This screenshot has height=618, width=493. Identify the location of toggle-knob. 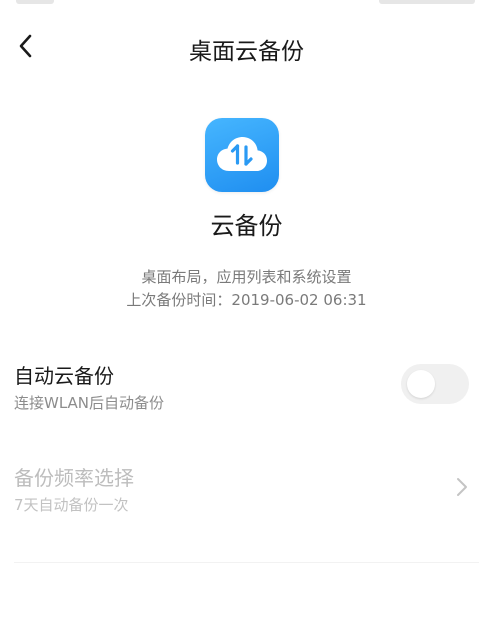
(421, 384).